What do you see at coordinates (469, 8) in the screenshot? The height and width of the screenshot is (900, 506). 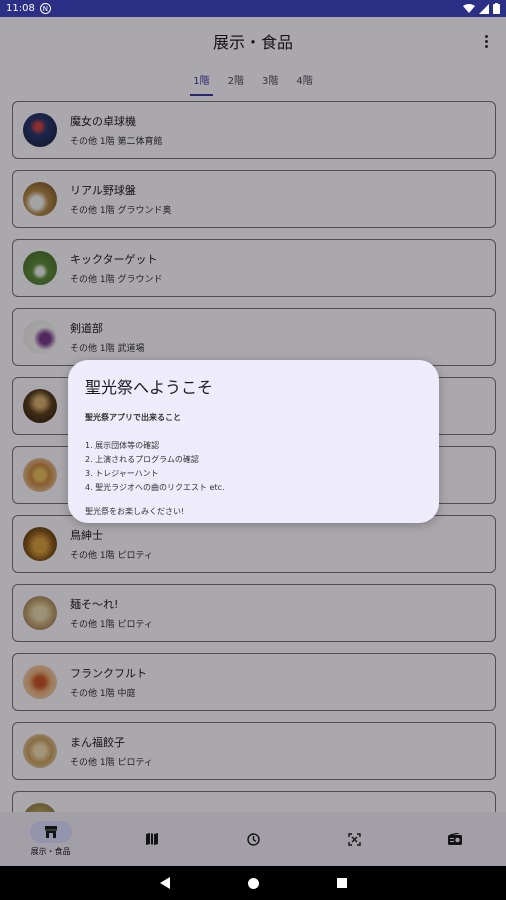 I see `wifi-icon` at bounding box center [469, 8].